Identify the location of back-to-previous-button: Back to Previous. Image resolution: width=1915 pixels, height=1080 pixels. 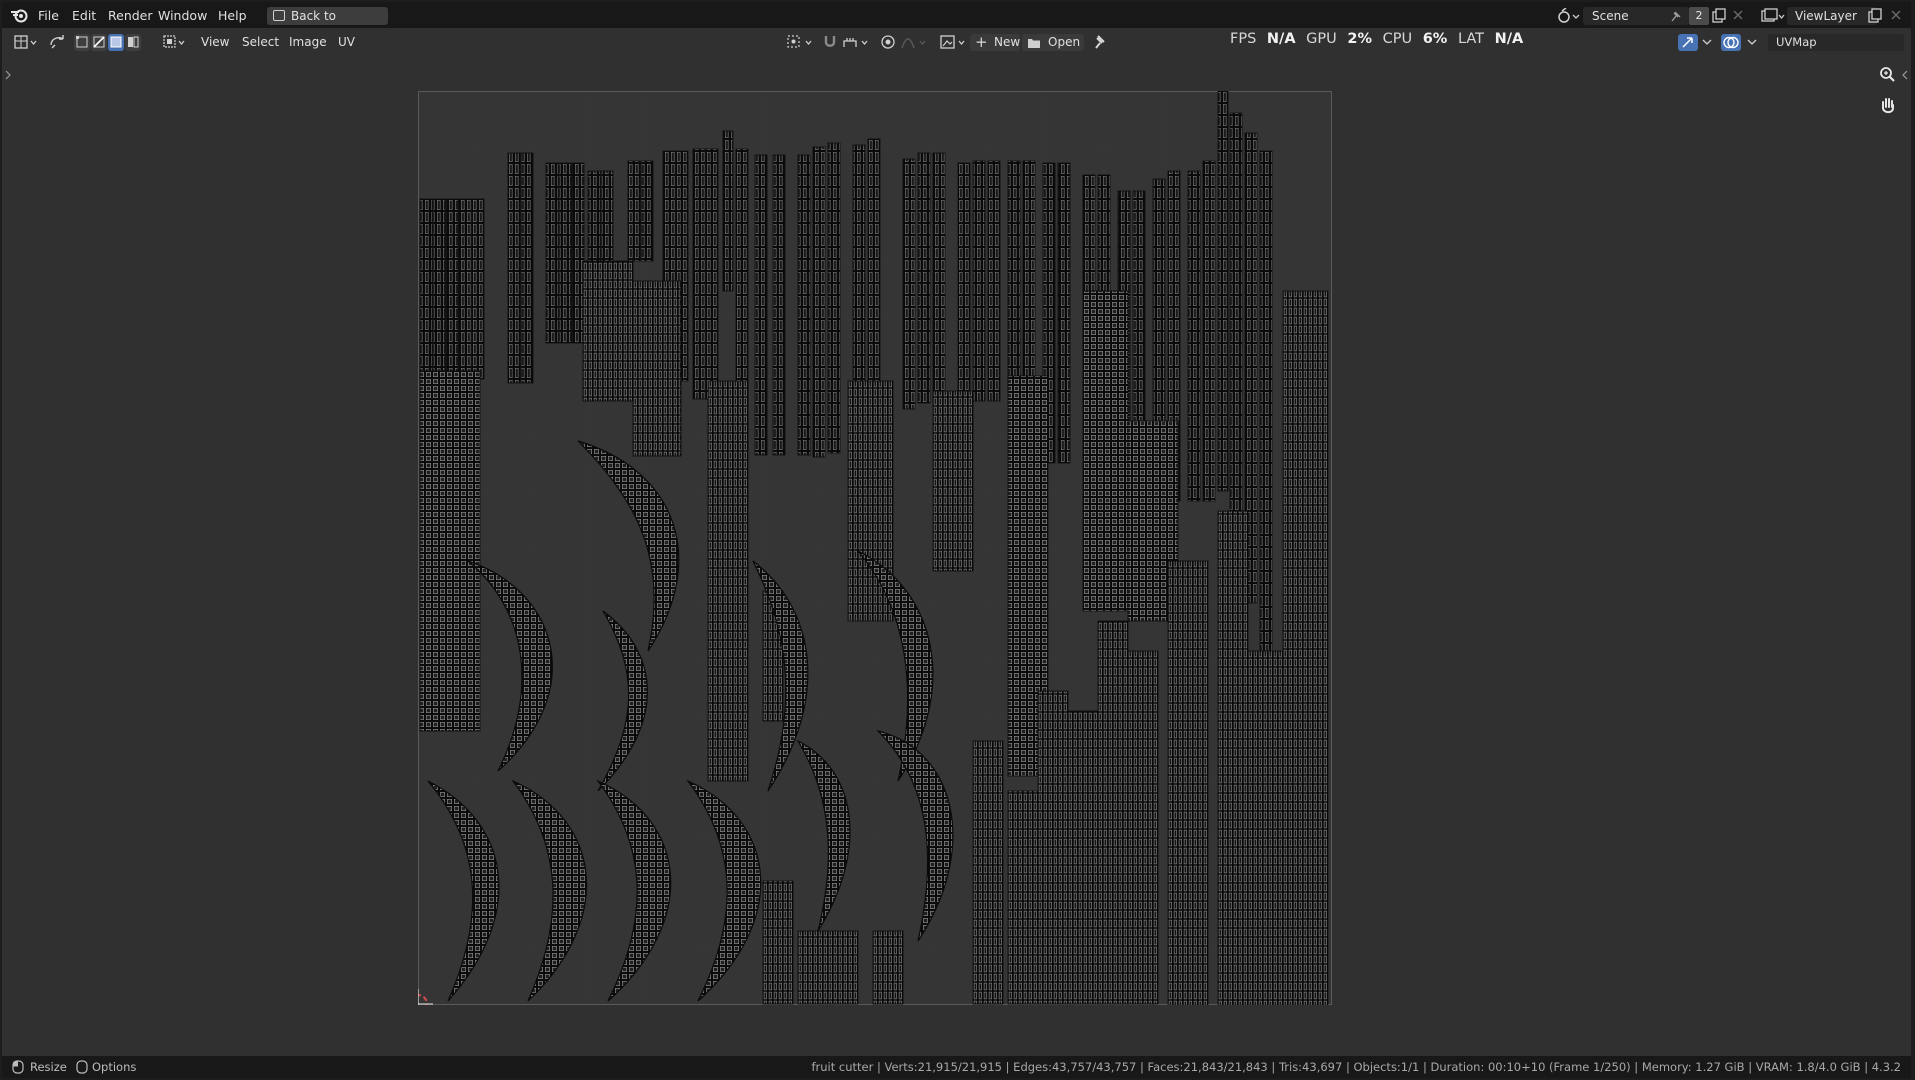
(327, 24).